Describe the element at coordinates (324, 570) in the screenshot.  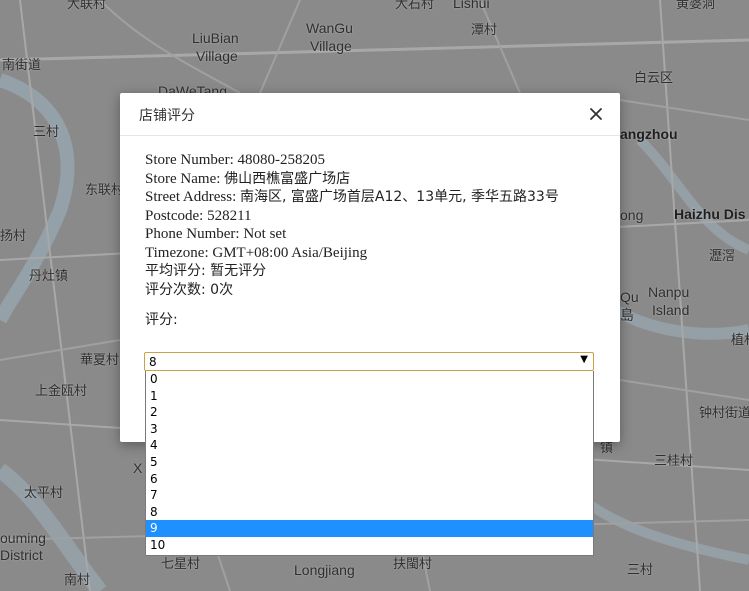
I see `map-label: Longjiang` at that location.